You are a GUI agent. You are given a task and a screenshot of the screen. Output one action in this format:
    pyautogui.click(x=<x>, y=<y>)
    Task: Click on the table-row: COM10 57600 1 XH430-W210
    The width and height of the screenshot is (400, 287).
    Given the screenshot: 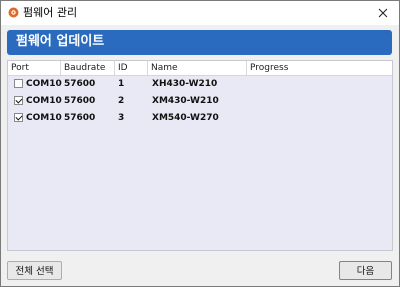 What is the action you would take?
    pyautogui.click(x=200, y=84)
    